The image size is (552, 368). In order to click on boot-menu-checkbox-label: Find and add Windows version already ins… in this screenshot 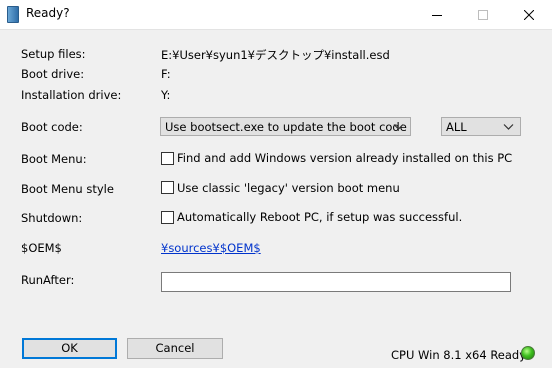, I will do `click(344, 158)`.